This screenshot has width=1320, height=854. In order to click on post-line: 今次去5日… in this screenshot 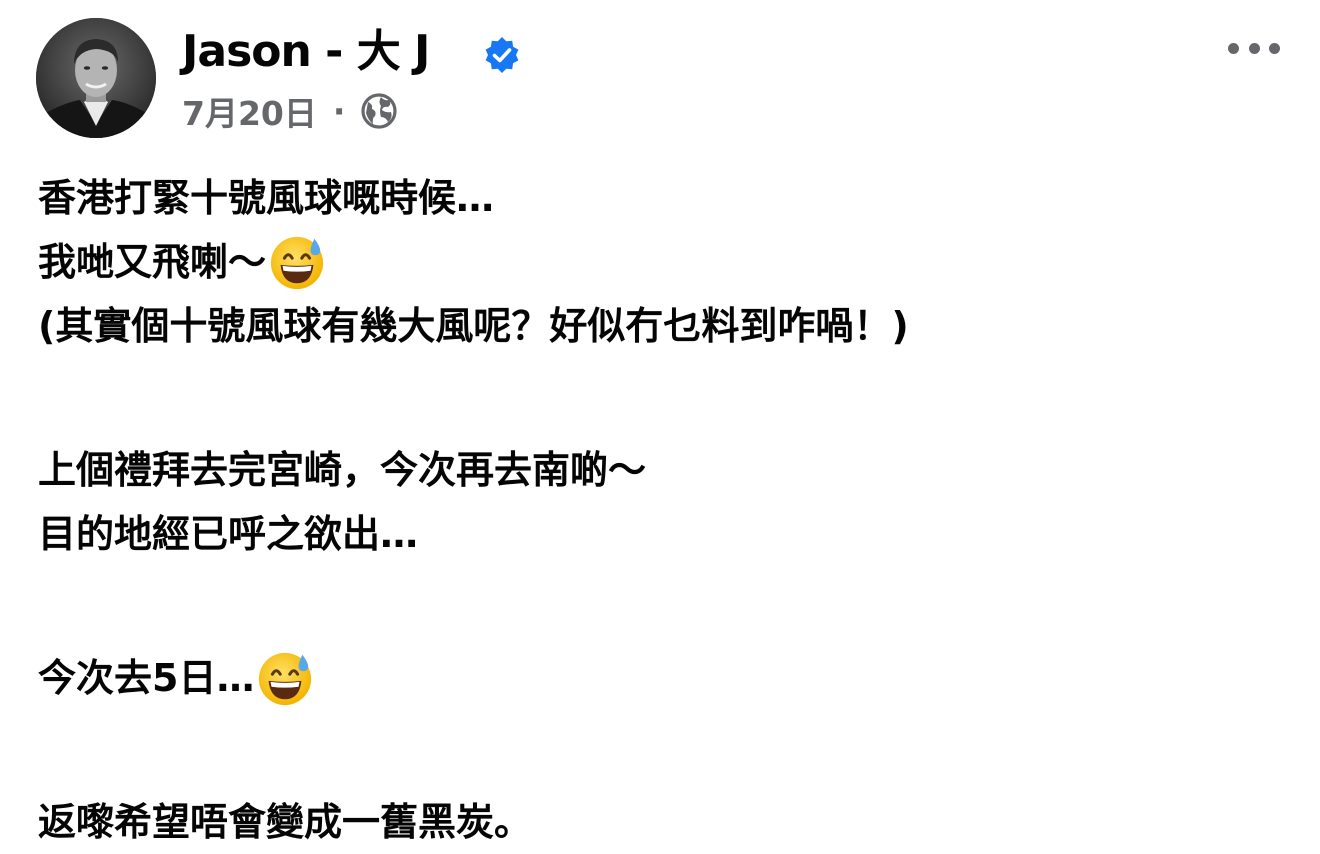, I will do `click(473, 678)`.